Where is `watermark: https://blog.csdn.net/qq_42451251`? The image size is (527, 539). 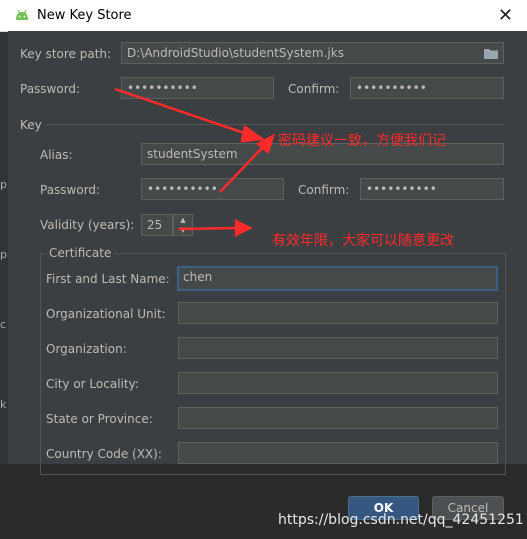 watermark: https://blog.csdn.net/qq_42451251 is located at coordinates (401, 520).